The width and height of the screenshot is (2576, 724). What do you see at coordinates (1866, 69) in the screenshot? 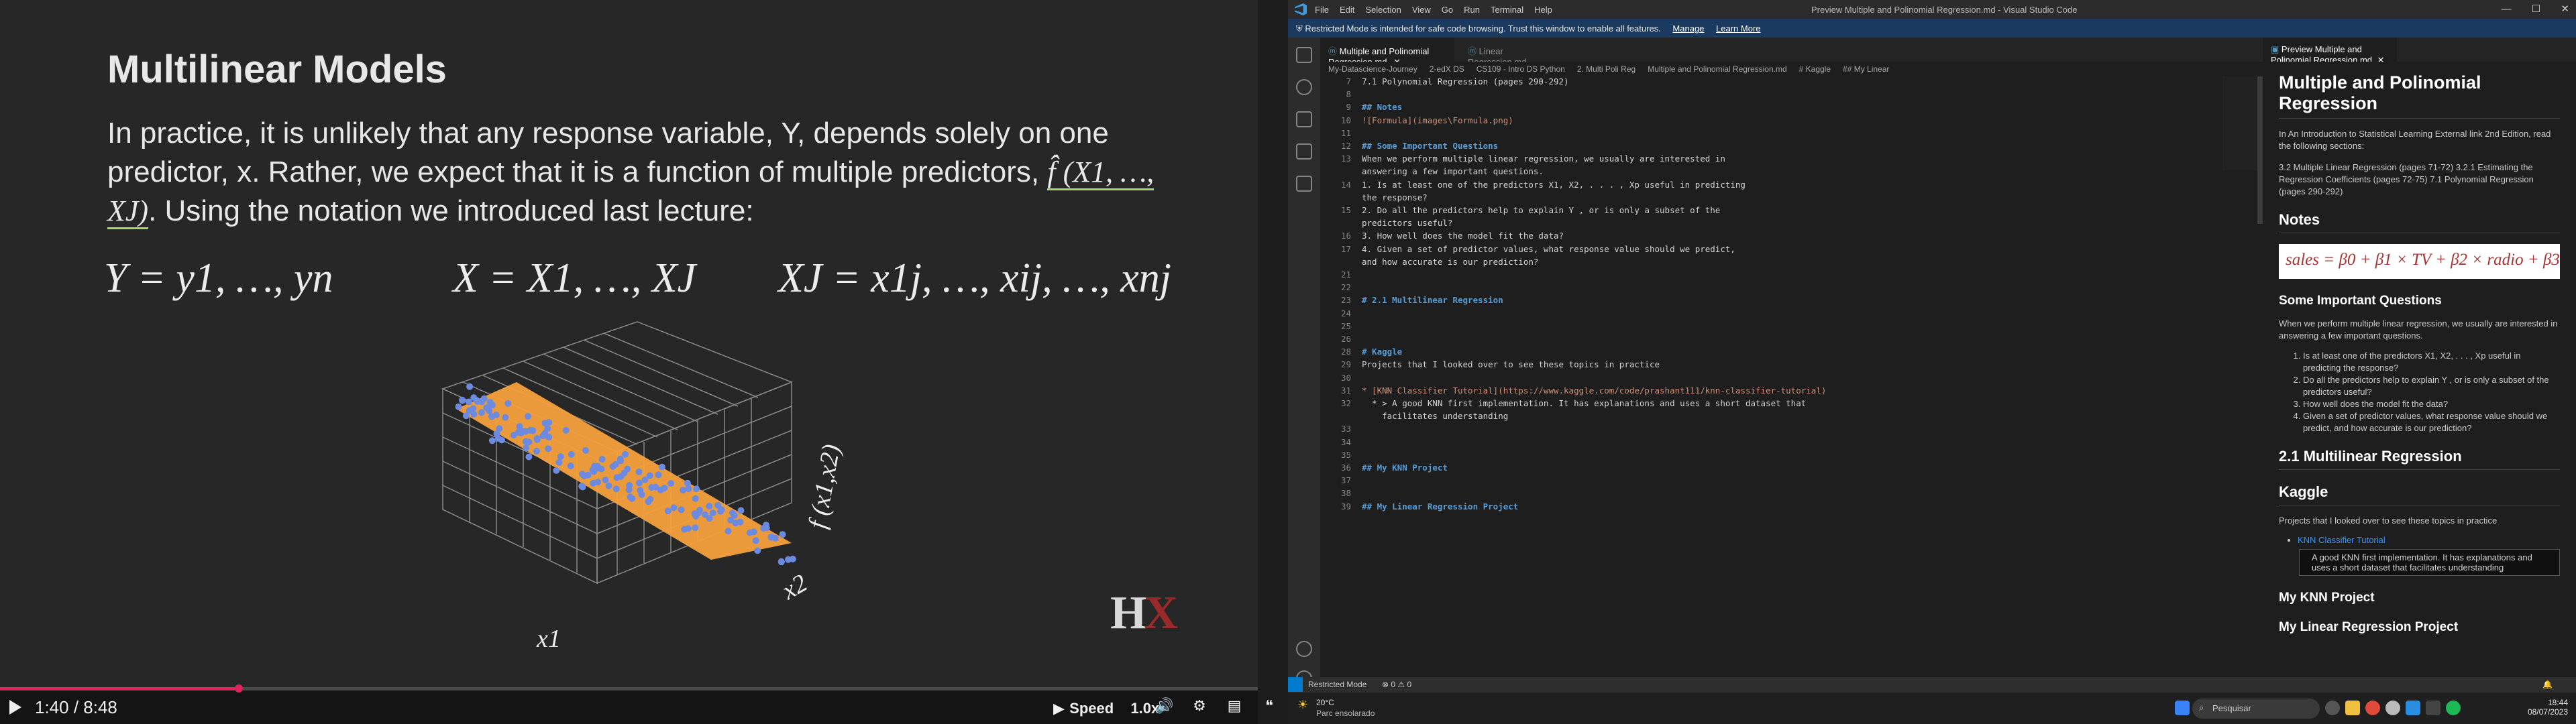
I see `breadcrumb-item: ## My Linear` at bounding box center [1866, 69].